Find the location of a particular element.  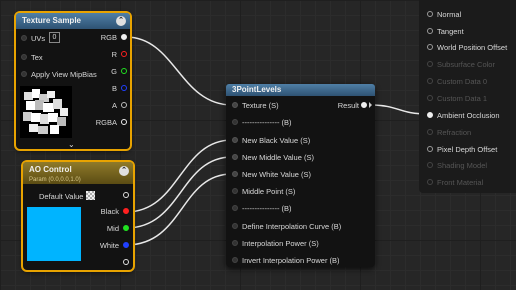

wire-mid is located at coordinates (179, 192).